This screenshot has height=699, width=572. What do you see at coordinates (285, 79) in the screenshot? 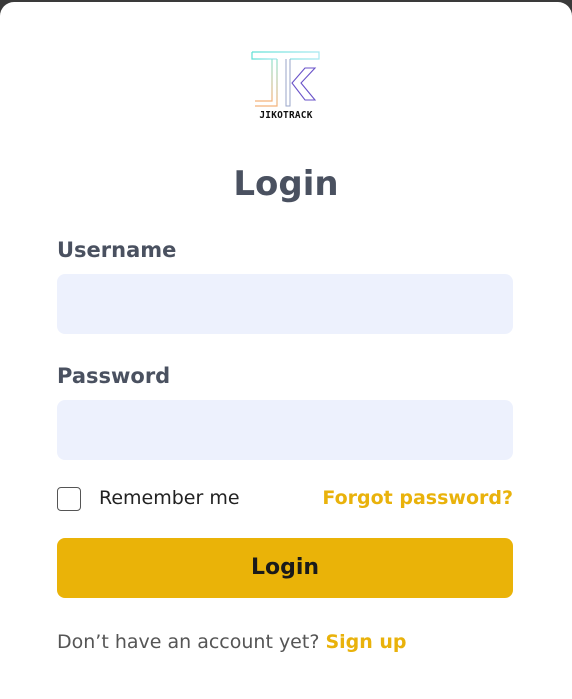
I see `jikotrack-logo-icon` at bounding box center [285, 79].